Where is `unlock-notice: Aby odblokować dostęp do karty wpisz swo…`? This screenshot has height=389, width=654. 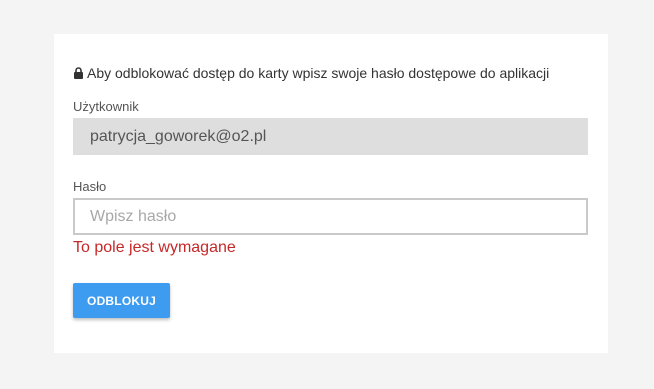 unlock-notice: Aby odblokować dostęp do karty wpisz swo… is located at coordinates (311, 73).